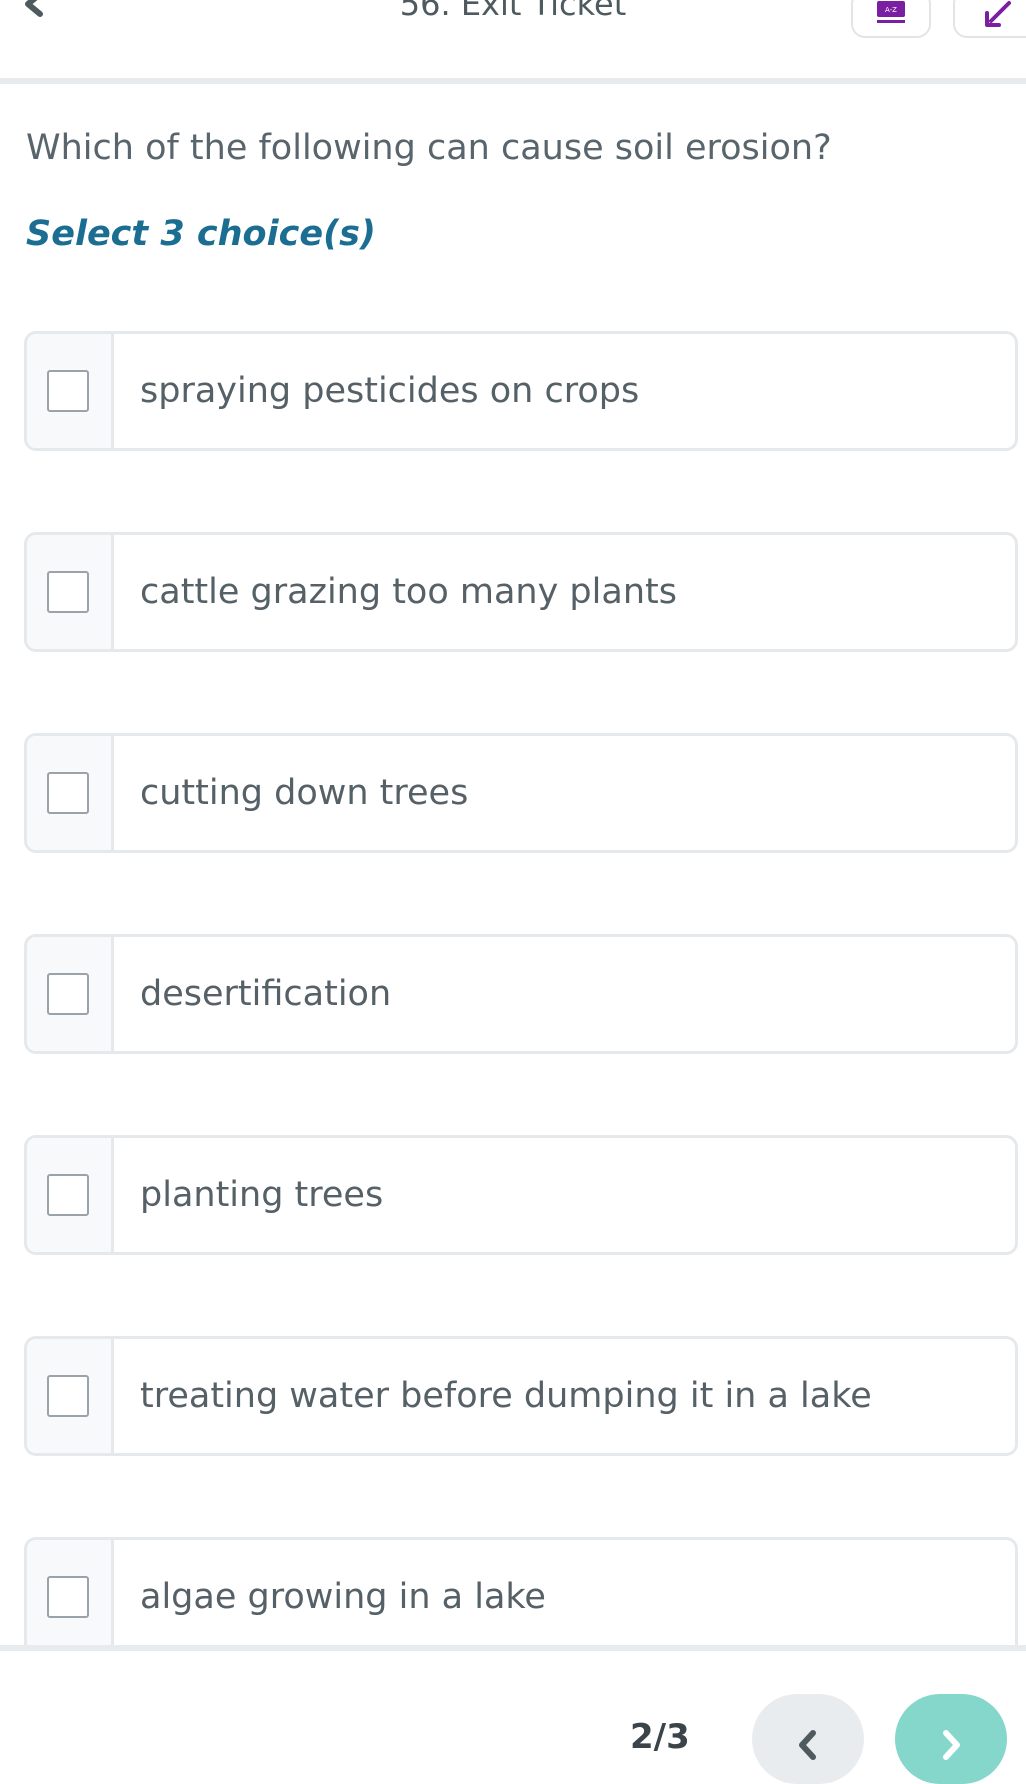 This screenshot has height=1784, width=1026. I want to click on choice-label: spraying pesticides on crops, so click(390, 391).